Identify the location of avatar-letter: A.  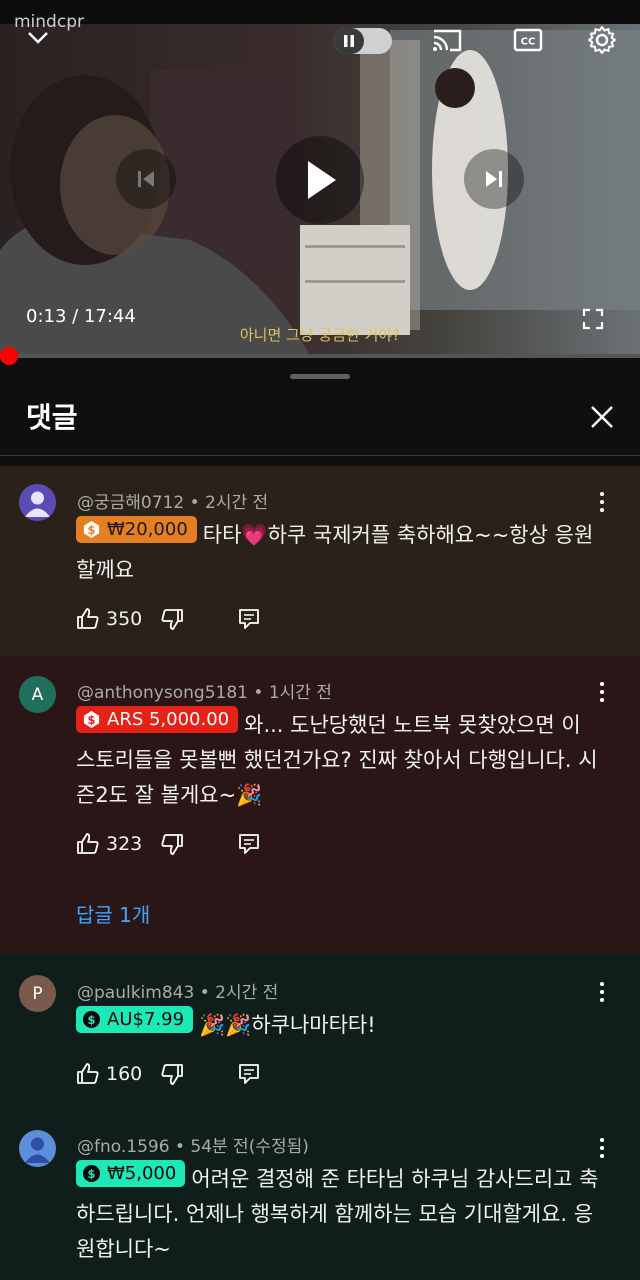
(37, 694).